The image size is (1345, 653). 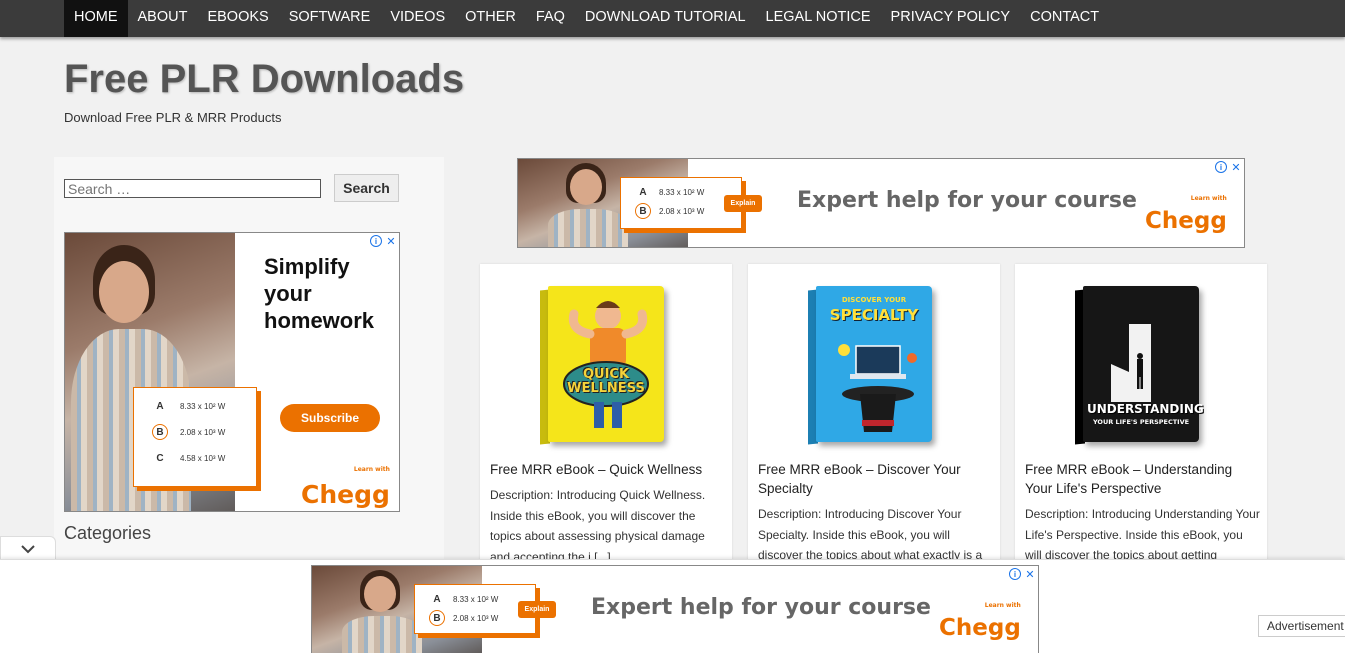 What do you see at coordinates (1145, 409) in the screenshot?
I see `cover-title: UNDERSTANDING` at bounding box center [1145, 409].